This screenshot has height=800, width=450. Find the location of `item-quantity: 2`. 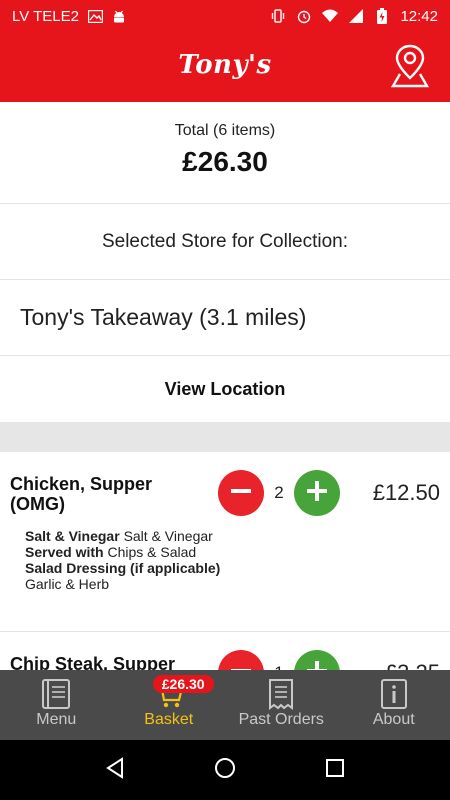

item-quantity: 2 is located at coordinates (279, 492).